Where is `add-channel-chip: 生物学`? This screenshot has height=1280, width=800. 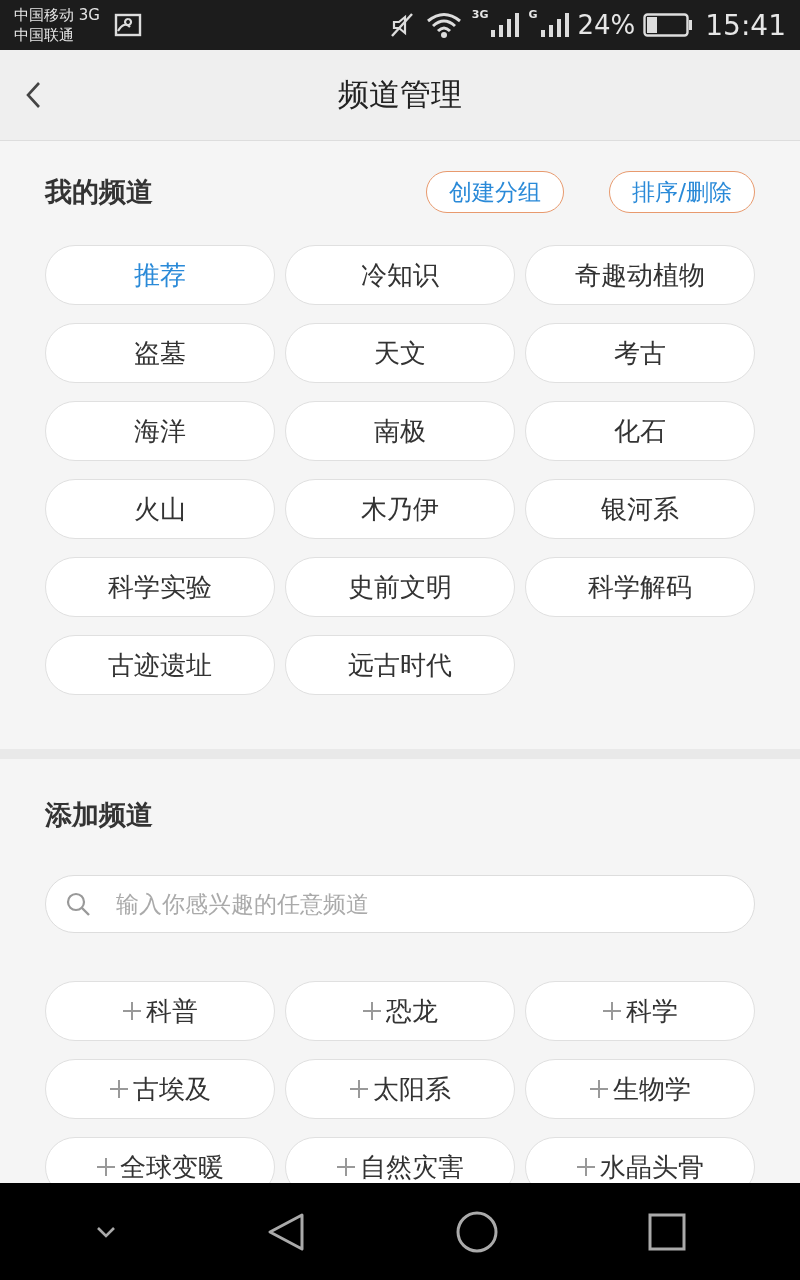 add-channel-chip: 生物学 is located at coordinates (640, 1089).